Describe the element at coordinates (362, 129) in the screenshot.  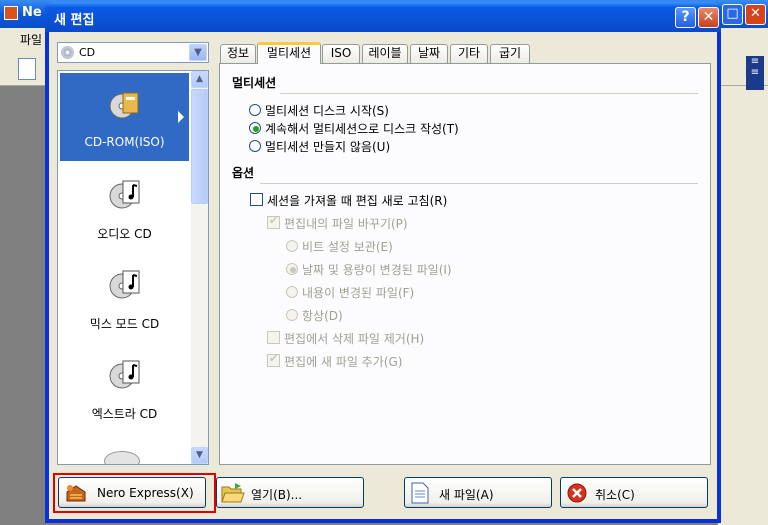
I see `option-label: 계속해서 멀티세션으로 디스크 작성(T)` at that location.